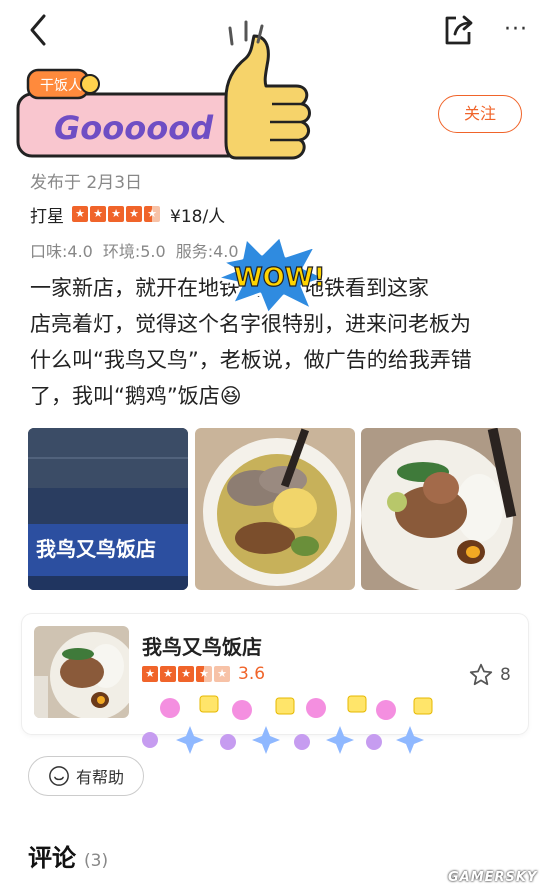  Describe the element at coordinates (493, 877) in the screenshot. I see `watermark-logo: GAMERSKY` at that location.